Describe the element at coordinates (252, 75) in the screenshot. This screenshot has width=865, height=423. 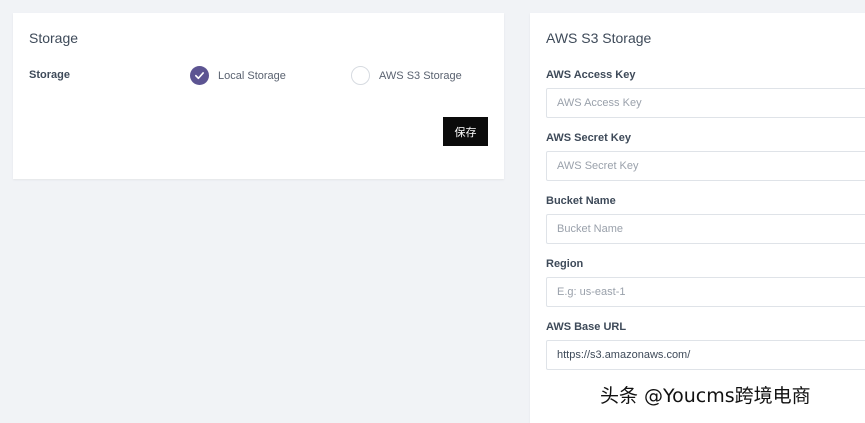
I see `radio-local-storage-label: Local Storage` at that location.